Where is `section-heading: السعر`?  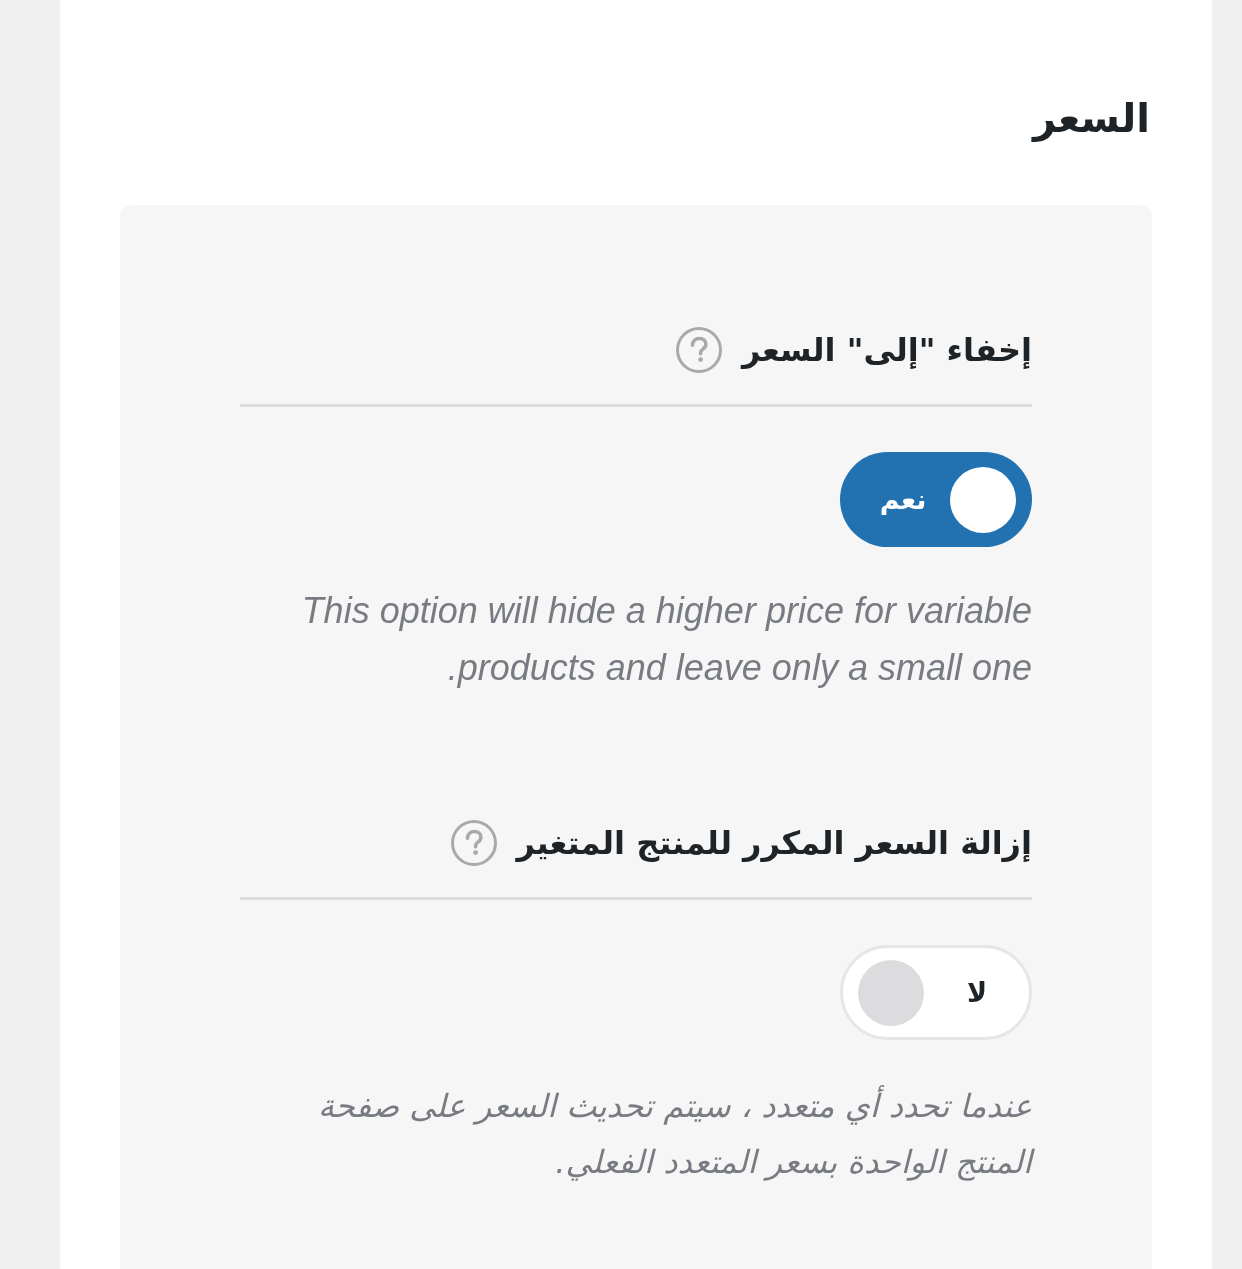
section-heading: السعر is located at coordinates (1090, 119).